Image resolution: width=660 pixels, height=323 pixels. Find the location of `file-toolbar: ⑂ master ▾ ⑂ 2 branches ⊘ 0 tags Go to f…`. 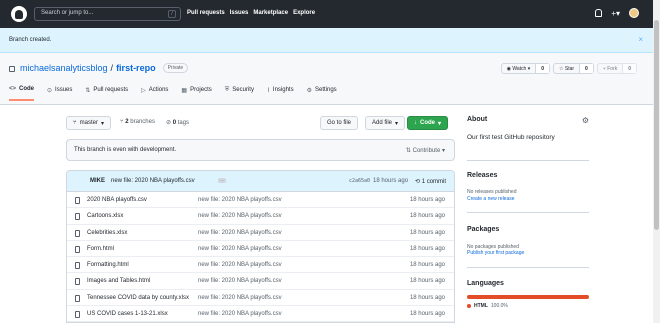

file-toolbar: ⑂ master ▾ ⑂ 2 branches ⊘ 0 tags Go to f… is located at coordinates (260, 123).